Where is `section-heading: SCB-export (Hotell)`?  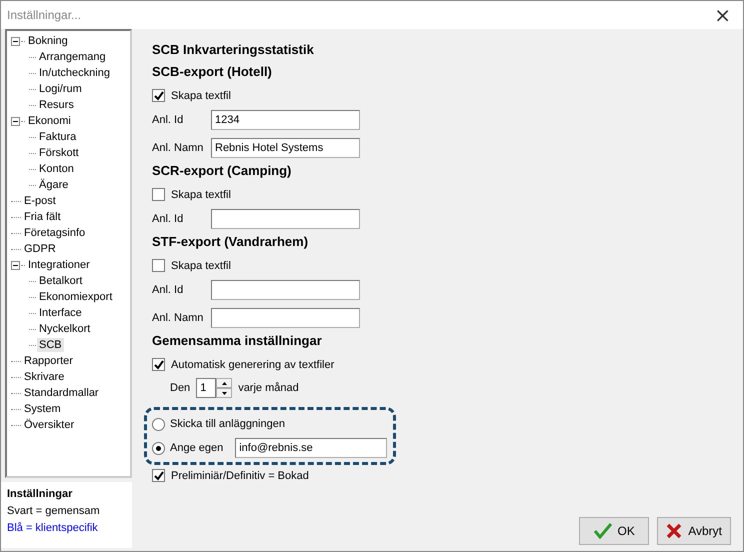 section-heading: SCB-export (Hotell) is located at coordinates (212, 72).